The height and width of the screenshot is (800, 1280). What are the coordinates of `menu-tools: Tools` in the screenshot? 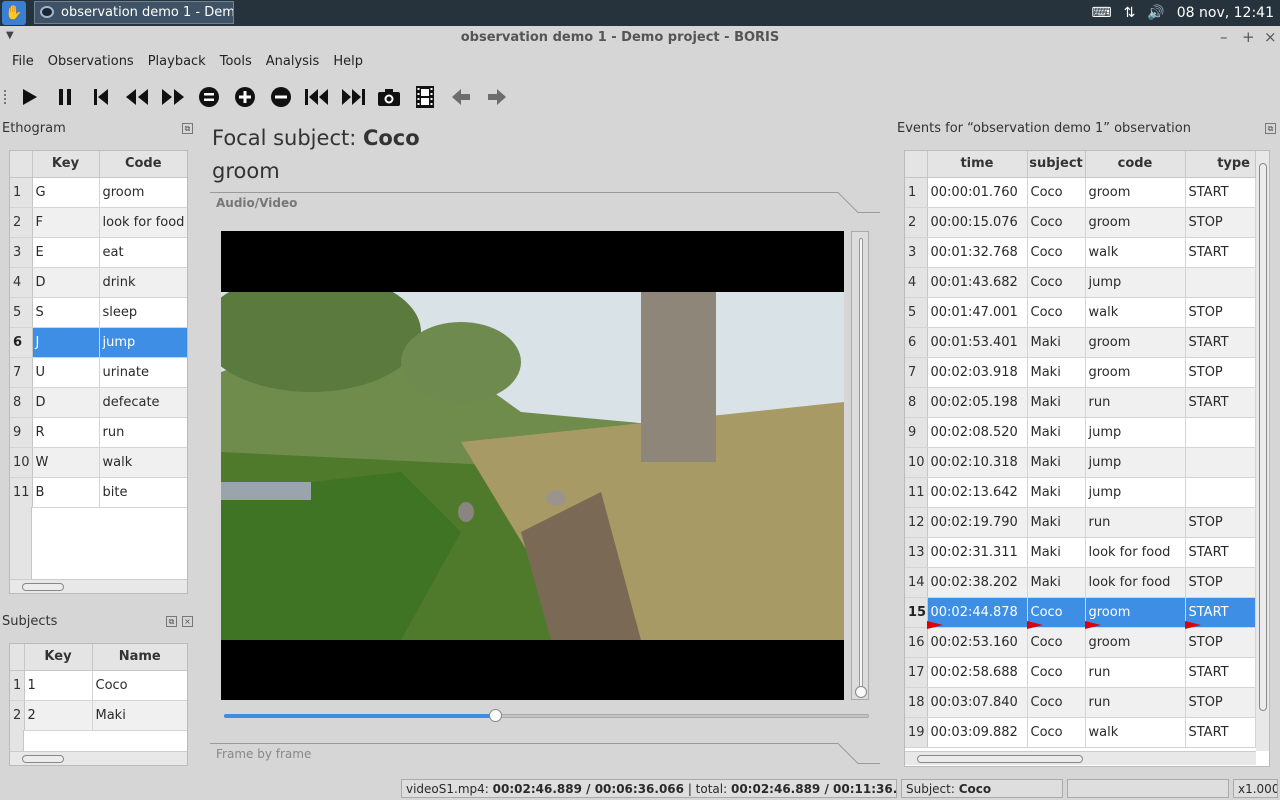 It's located at (230, 62).